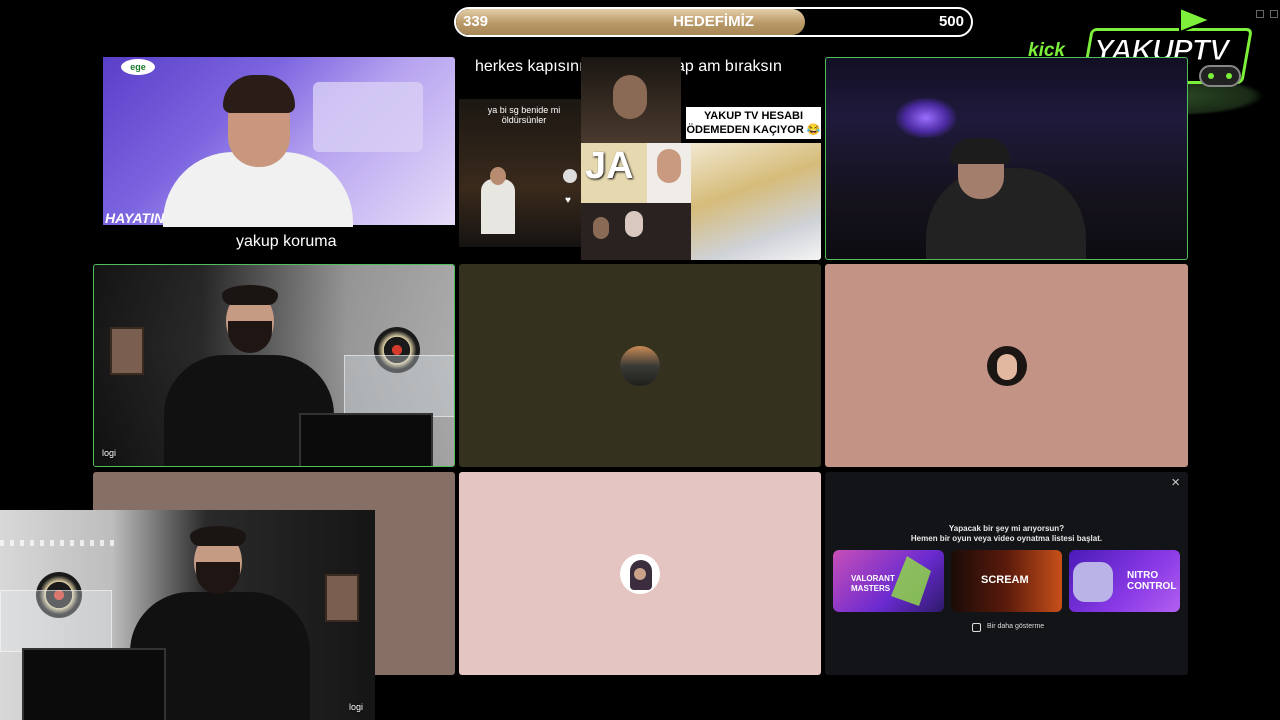 This screenshot has height=720, width=1280. I want to click on activity-card-valorant: VALORANT MASTERS, so click(888, 581).